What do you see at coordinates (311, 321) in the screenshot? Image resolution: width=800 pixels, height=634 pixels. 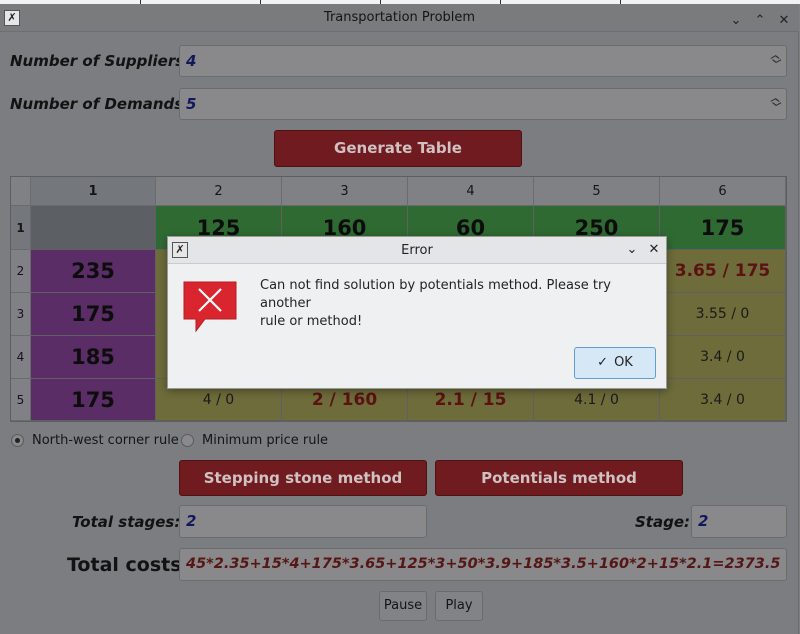 I see `dialog-message-line: rule or method!` at bounding box center [311, 321].